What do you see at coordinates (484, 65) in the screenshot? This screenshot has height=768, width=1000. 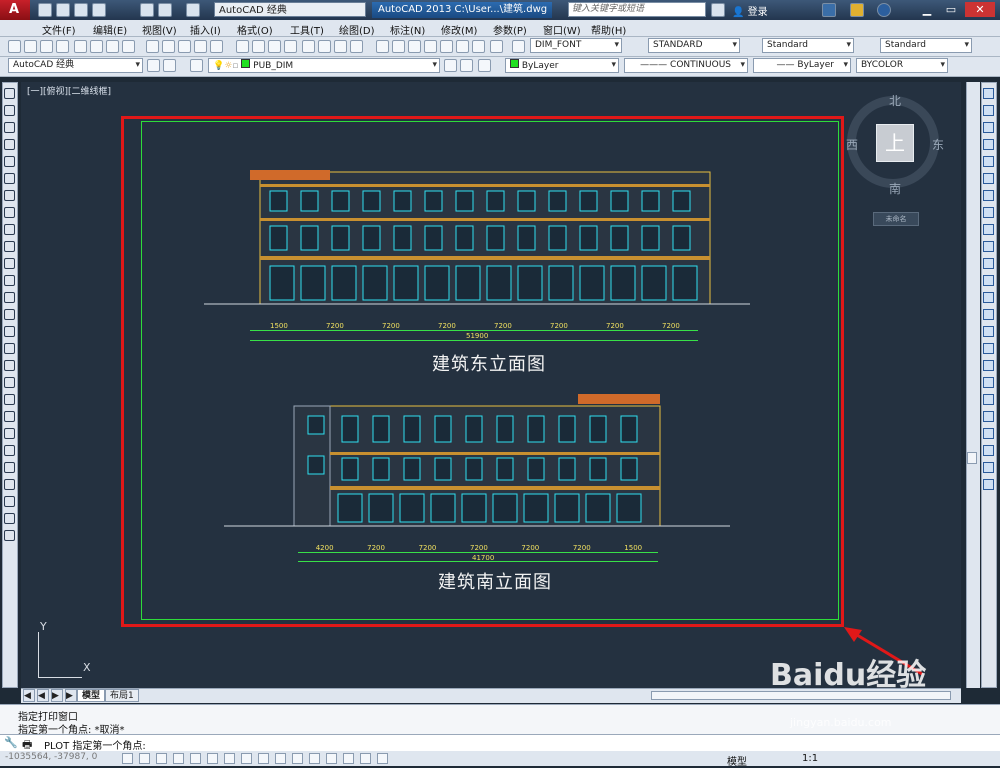 I see `layer-states-icon` at bounding box center [484, 65].